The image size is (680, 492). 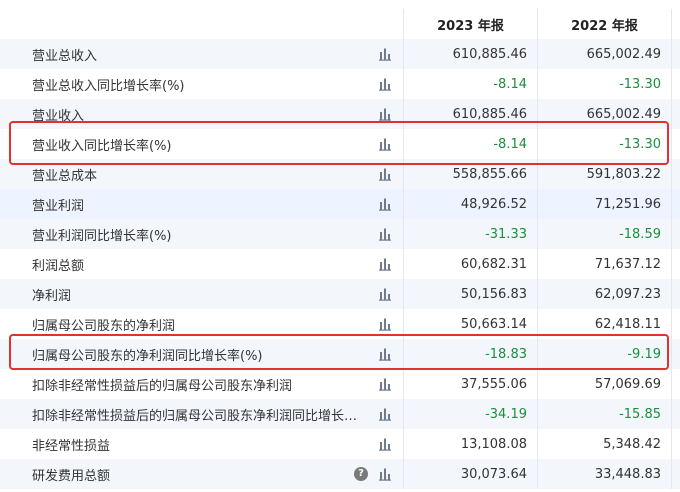 What do you see at coordinates (202, 204) in the screenshot?
I see `row-label-cell: 营业利润` at bounding box center [202, 204].